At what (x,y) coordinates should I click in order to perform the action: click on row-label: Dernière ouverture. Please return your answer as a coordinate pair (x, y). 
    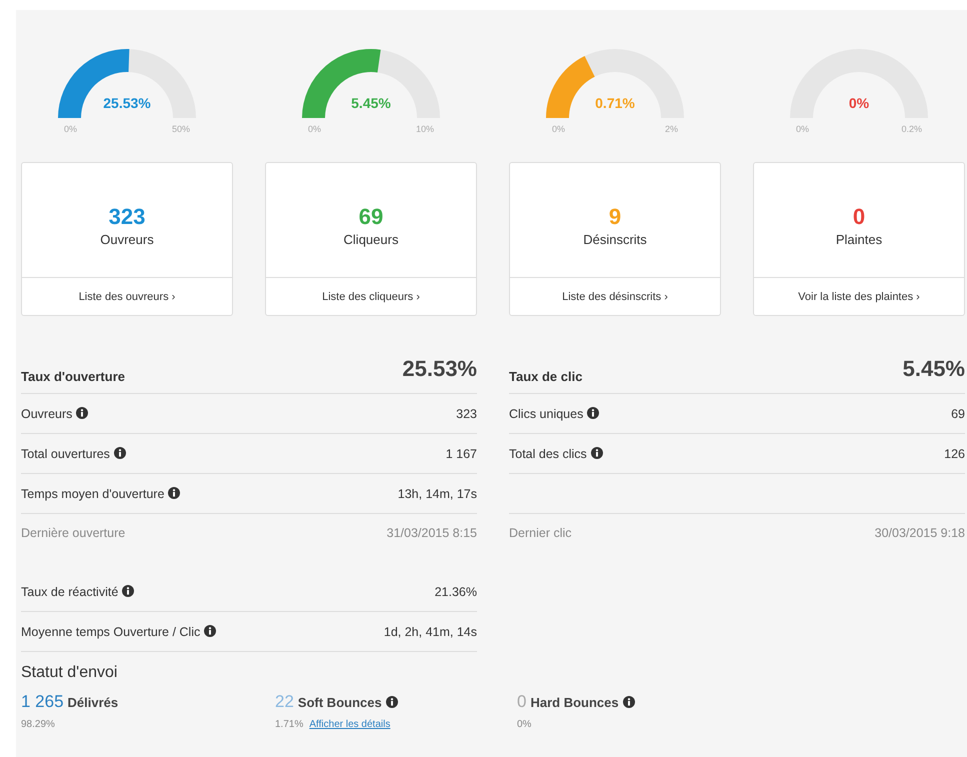
    Looking at the image, I should click on (73, 533).